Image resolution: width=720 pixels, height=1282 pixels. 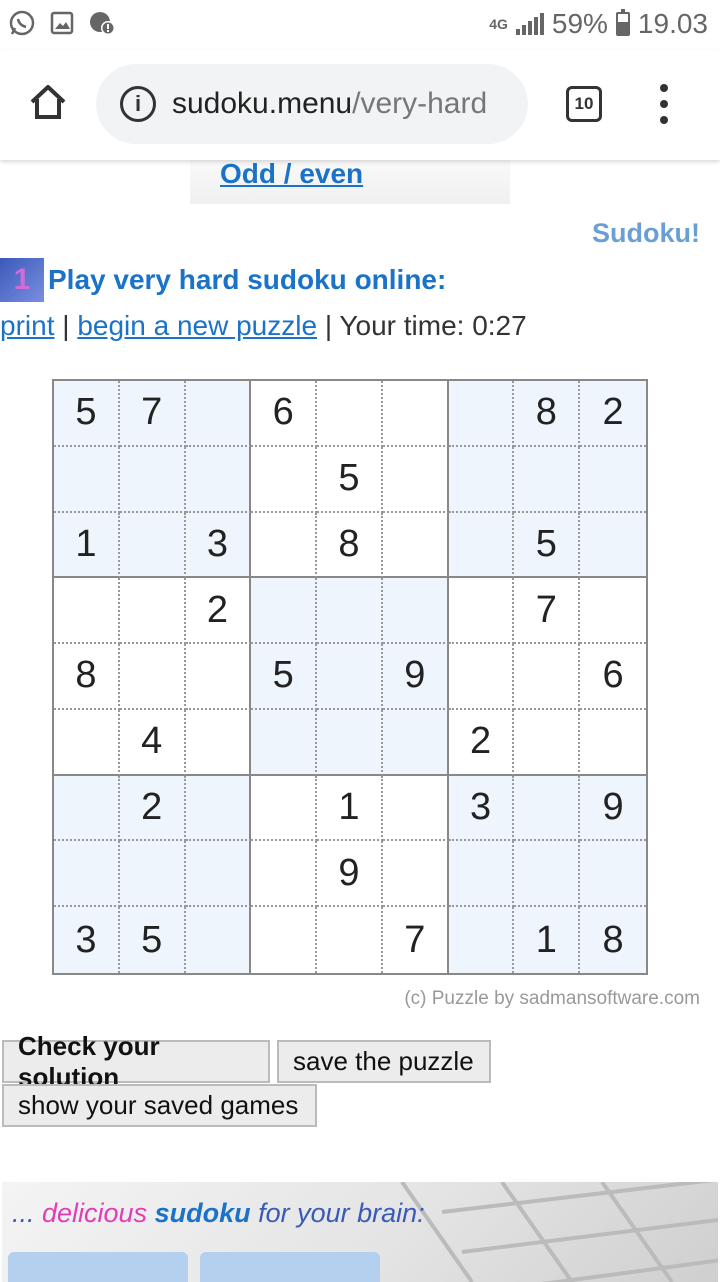 What do you see at coordinates (613, 677) in the screenshot?
I see `sudoku-cell-r5c9: 6` at bounding box center [613, 677].